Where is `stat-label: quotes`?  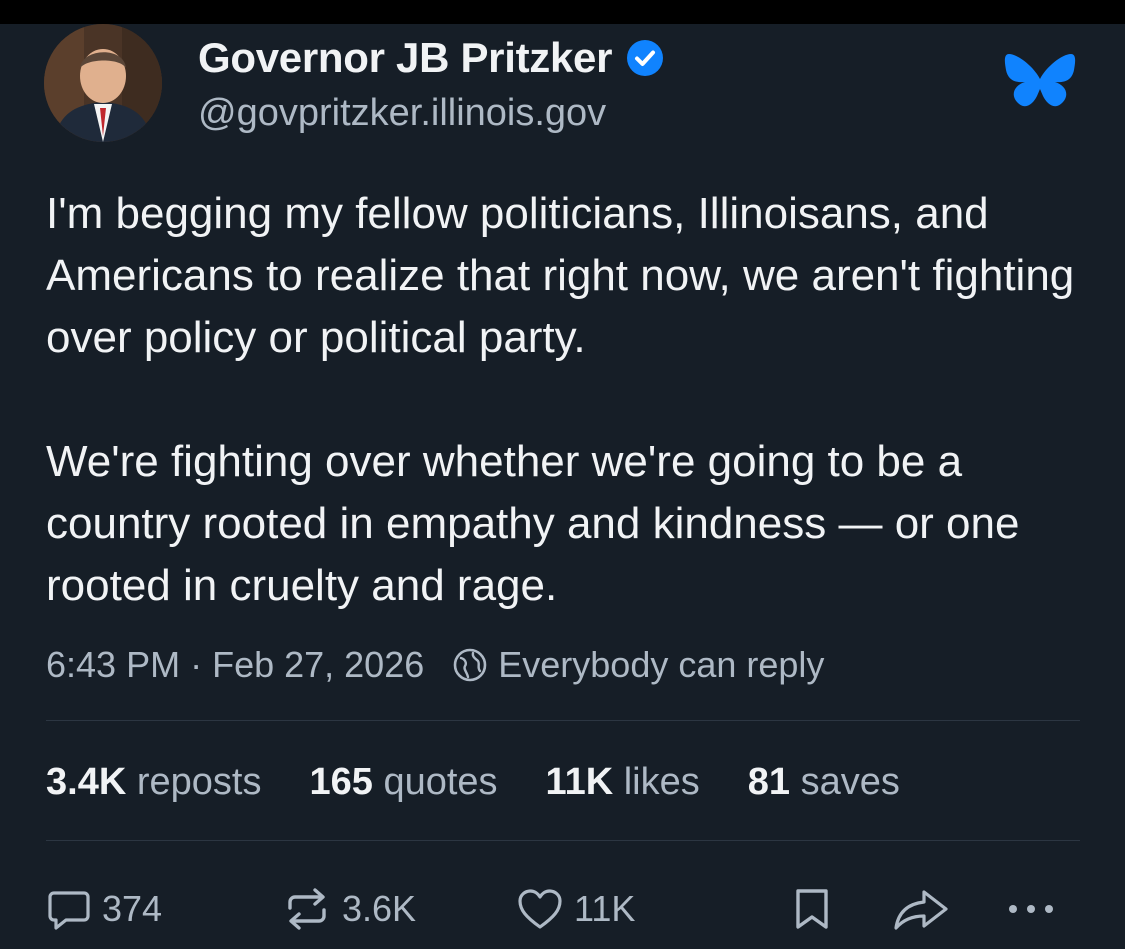 stat-label: quotes is located at coordinates (440, 781).